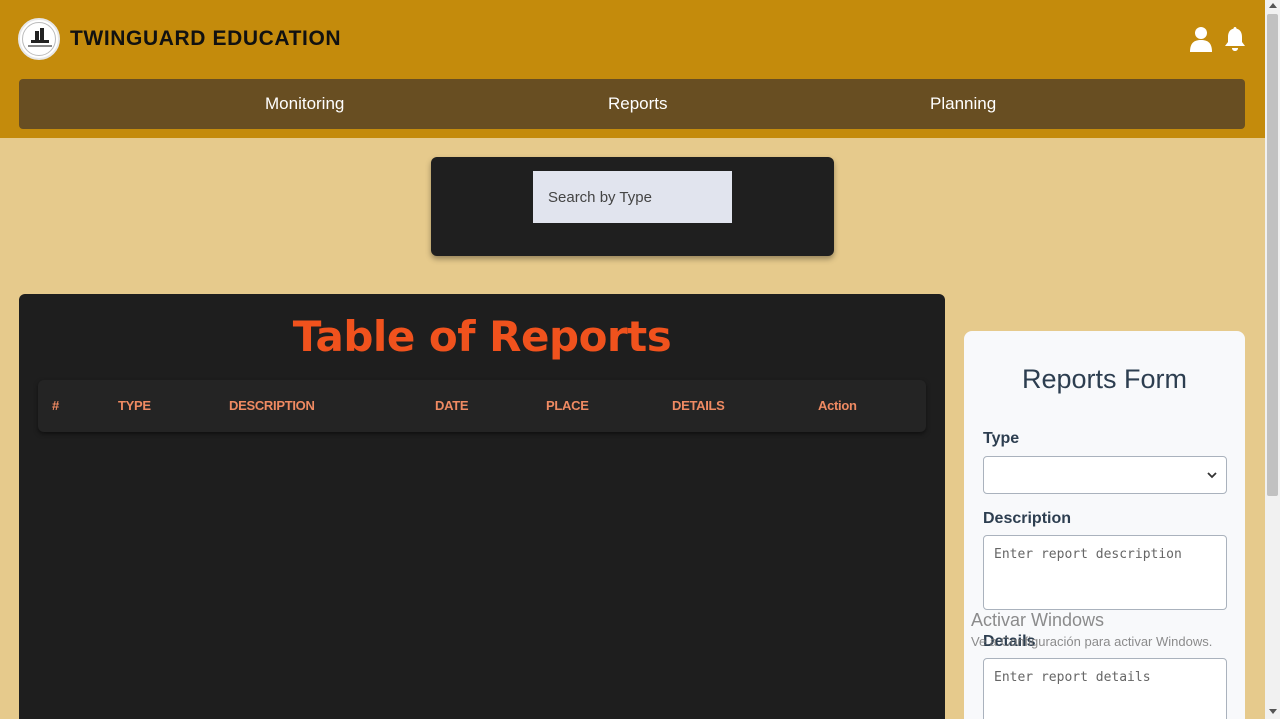 This screenshot has height=719, width=1280. I want to click on column-header-details: DETAILS, so click(698, 405).